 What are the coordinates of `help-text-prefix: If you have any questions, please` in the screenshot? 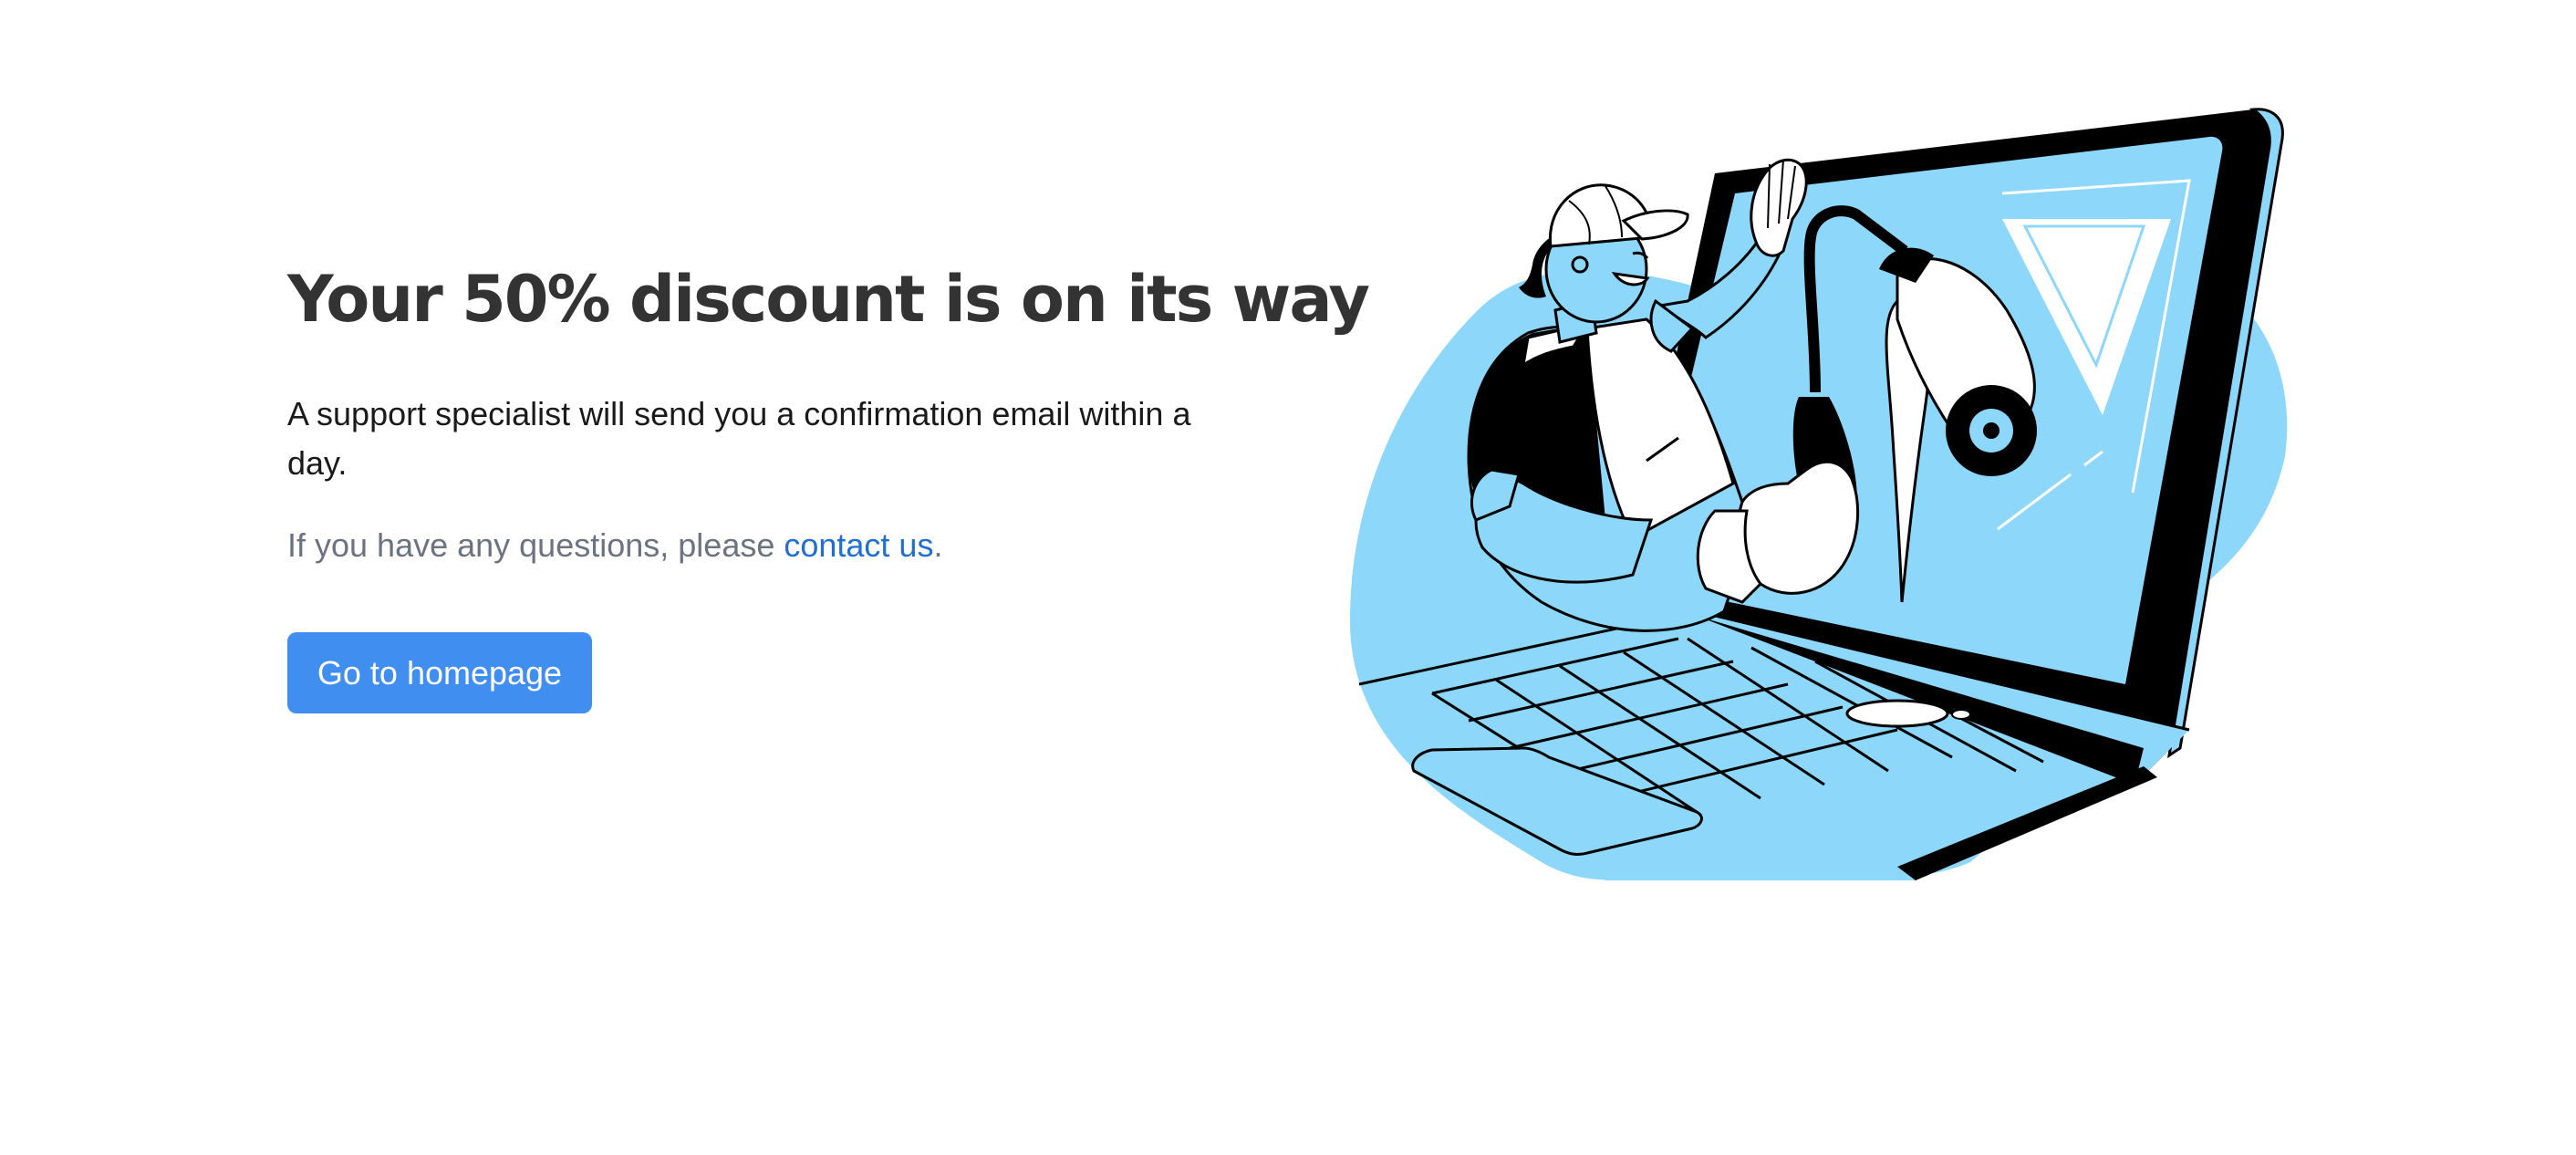 It's located at (535, 545).